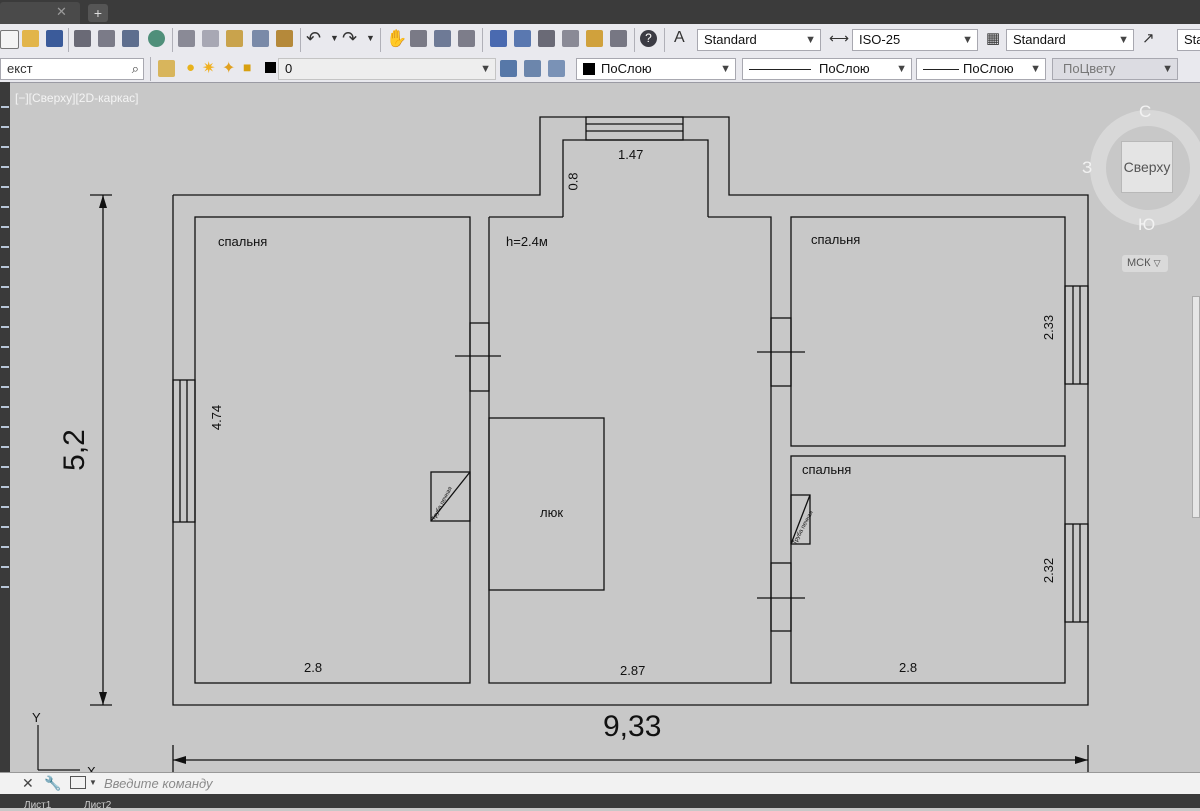 This screenshot has height=811, width=1200. I want to click on dim-porch-depth: 0.8, so click(573, 181).